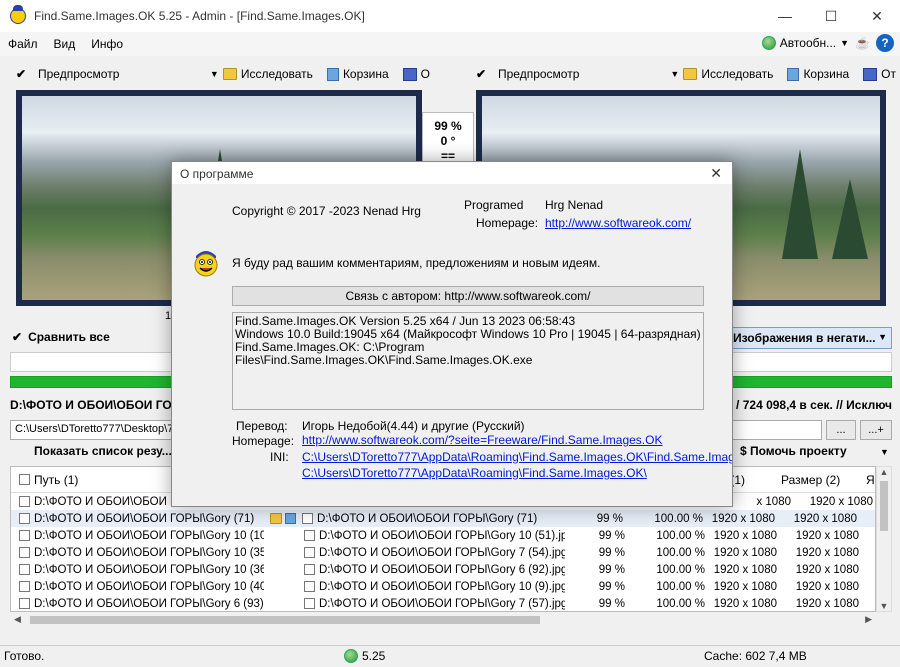  What do you see at coordinates (17, 619) in the screenshot?
I see `chevron-left-icon: ◀` at bounding box center [17, 619].